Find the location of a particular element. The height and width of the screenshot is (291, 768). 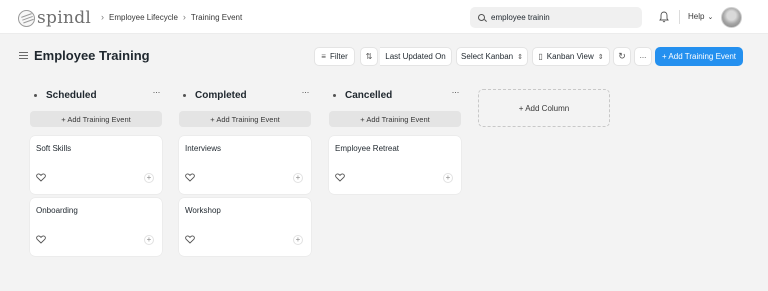

app-logo: spindl is located at coordinates (54, 18).